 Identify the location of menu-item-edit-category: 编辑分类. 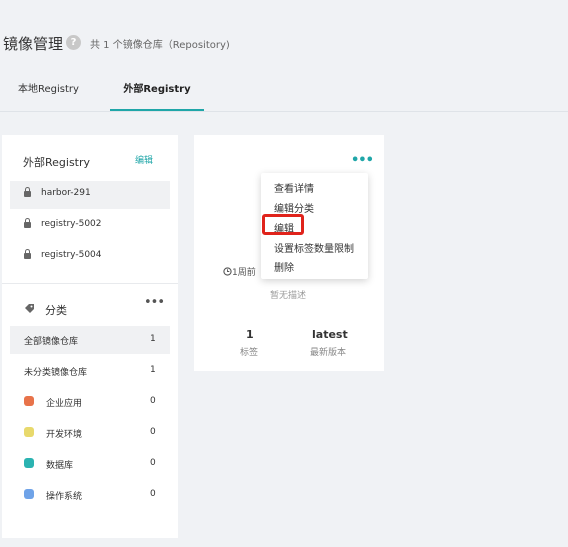
(294, 207).